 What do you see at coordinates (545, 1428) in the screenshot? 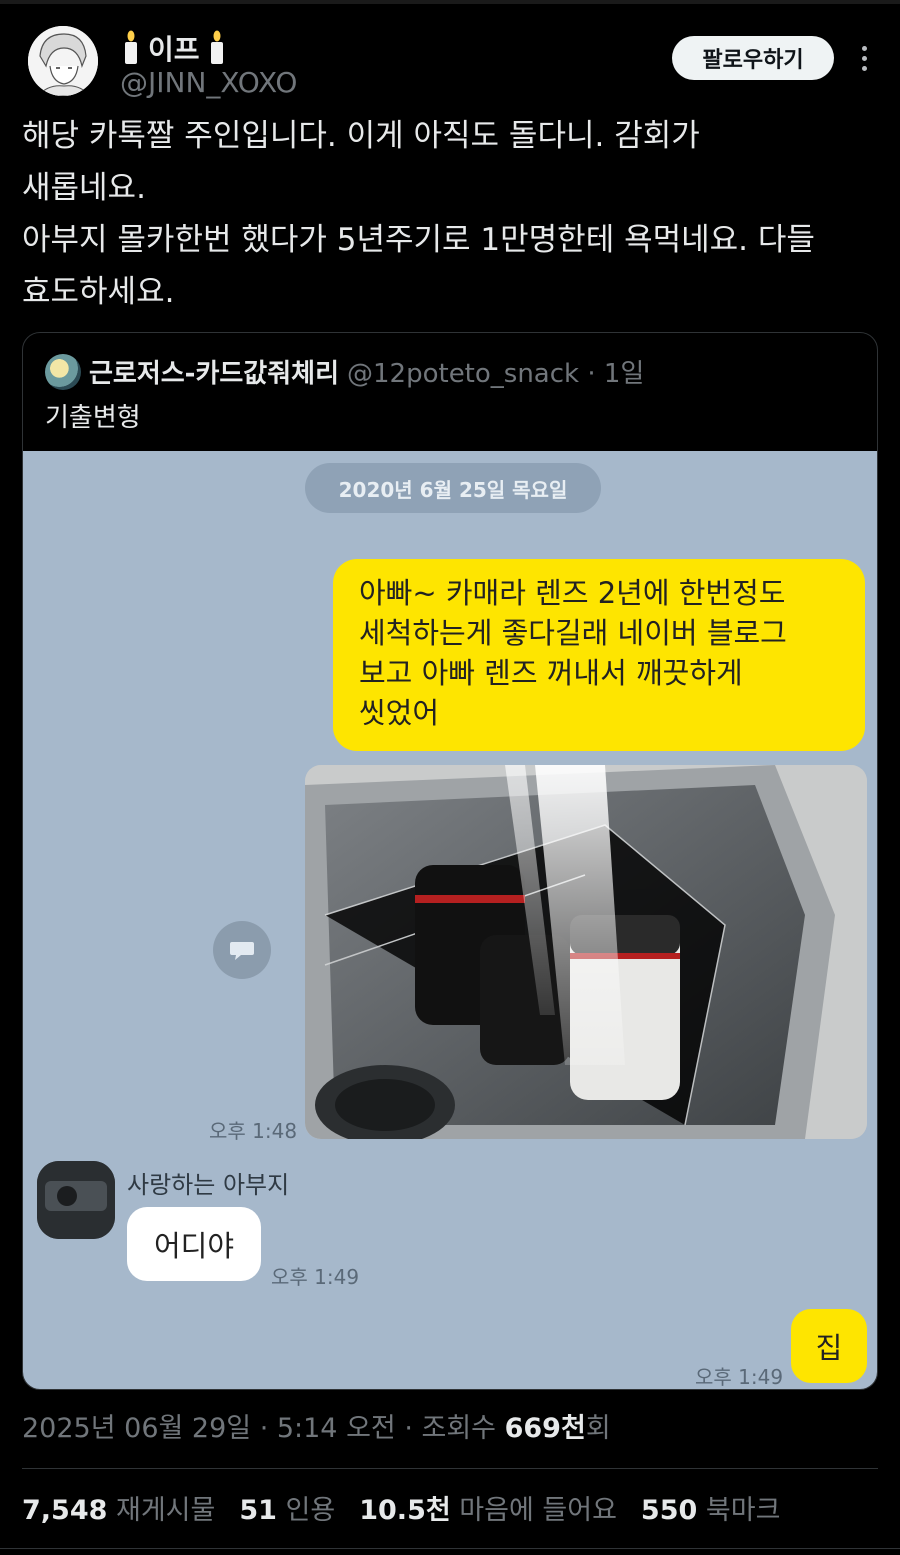
I see `tweet-views-count: 669천` at bounding box center [545, 1428].